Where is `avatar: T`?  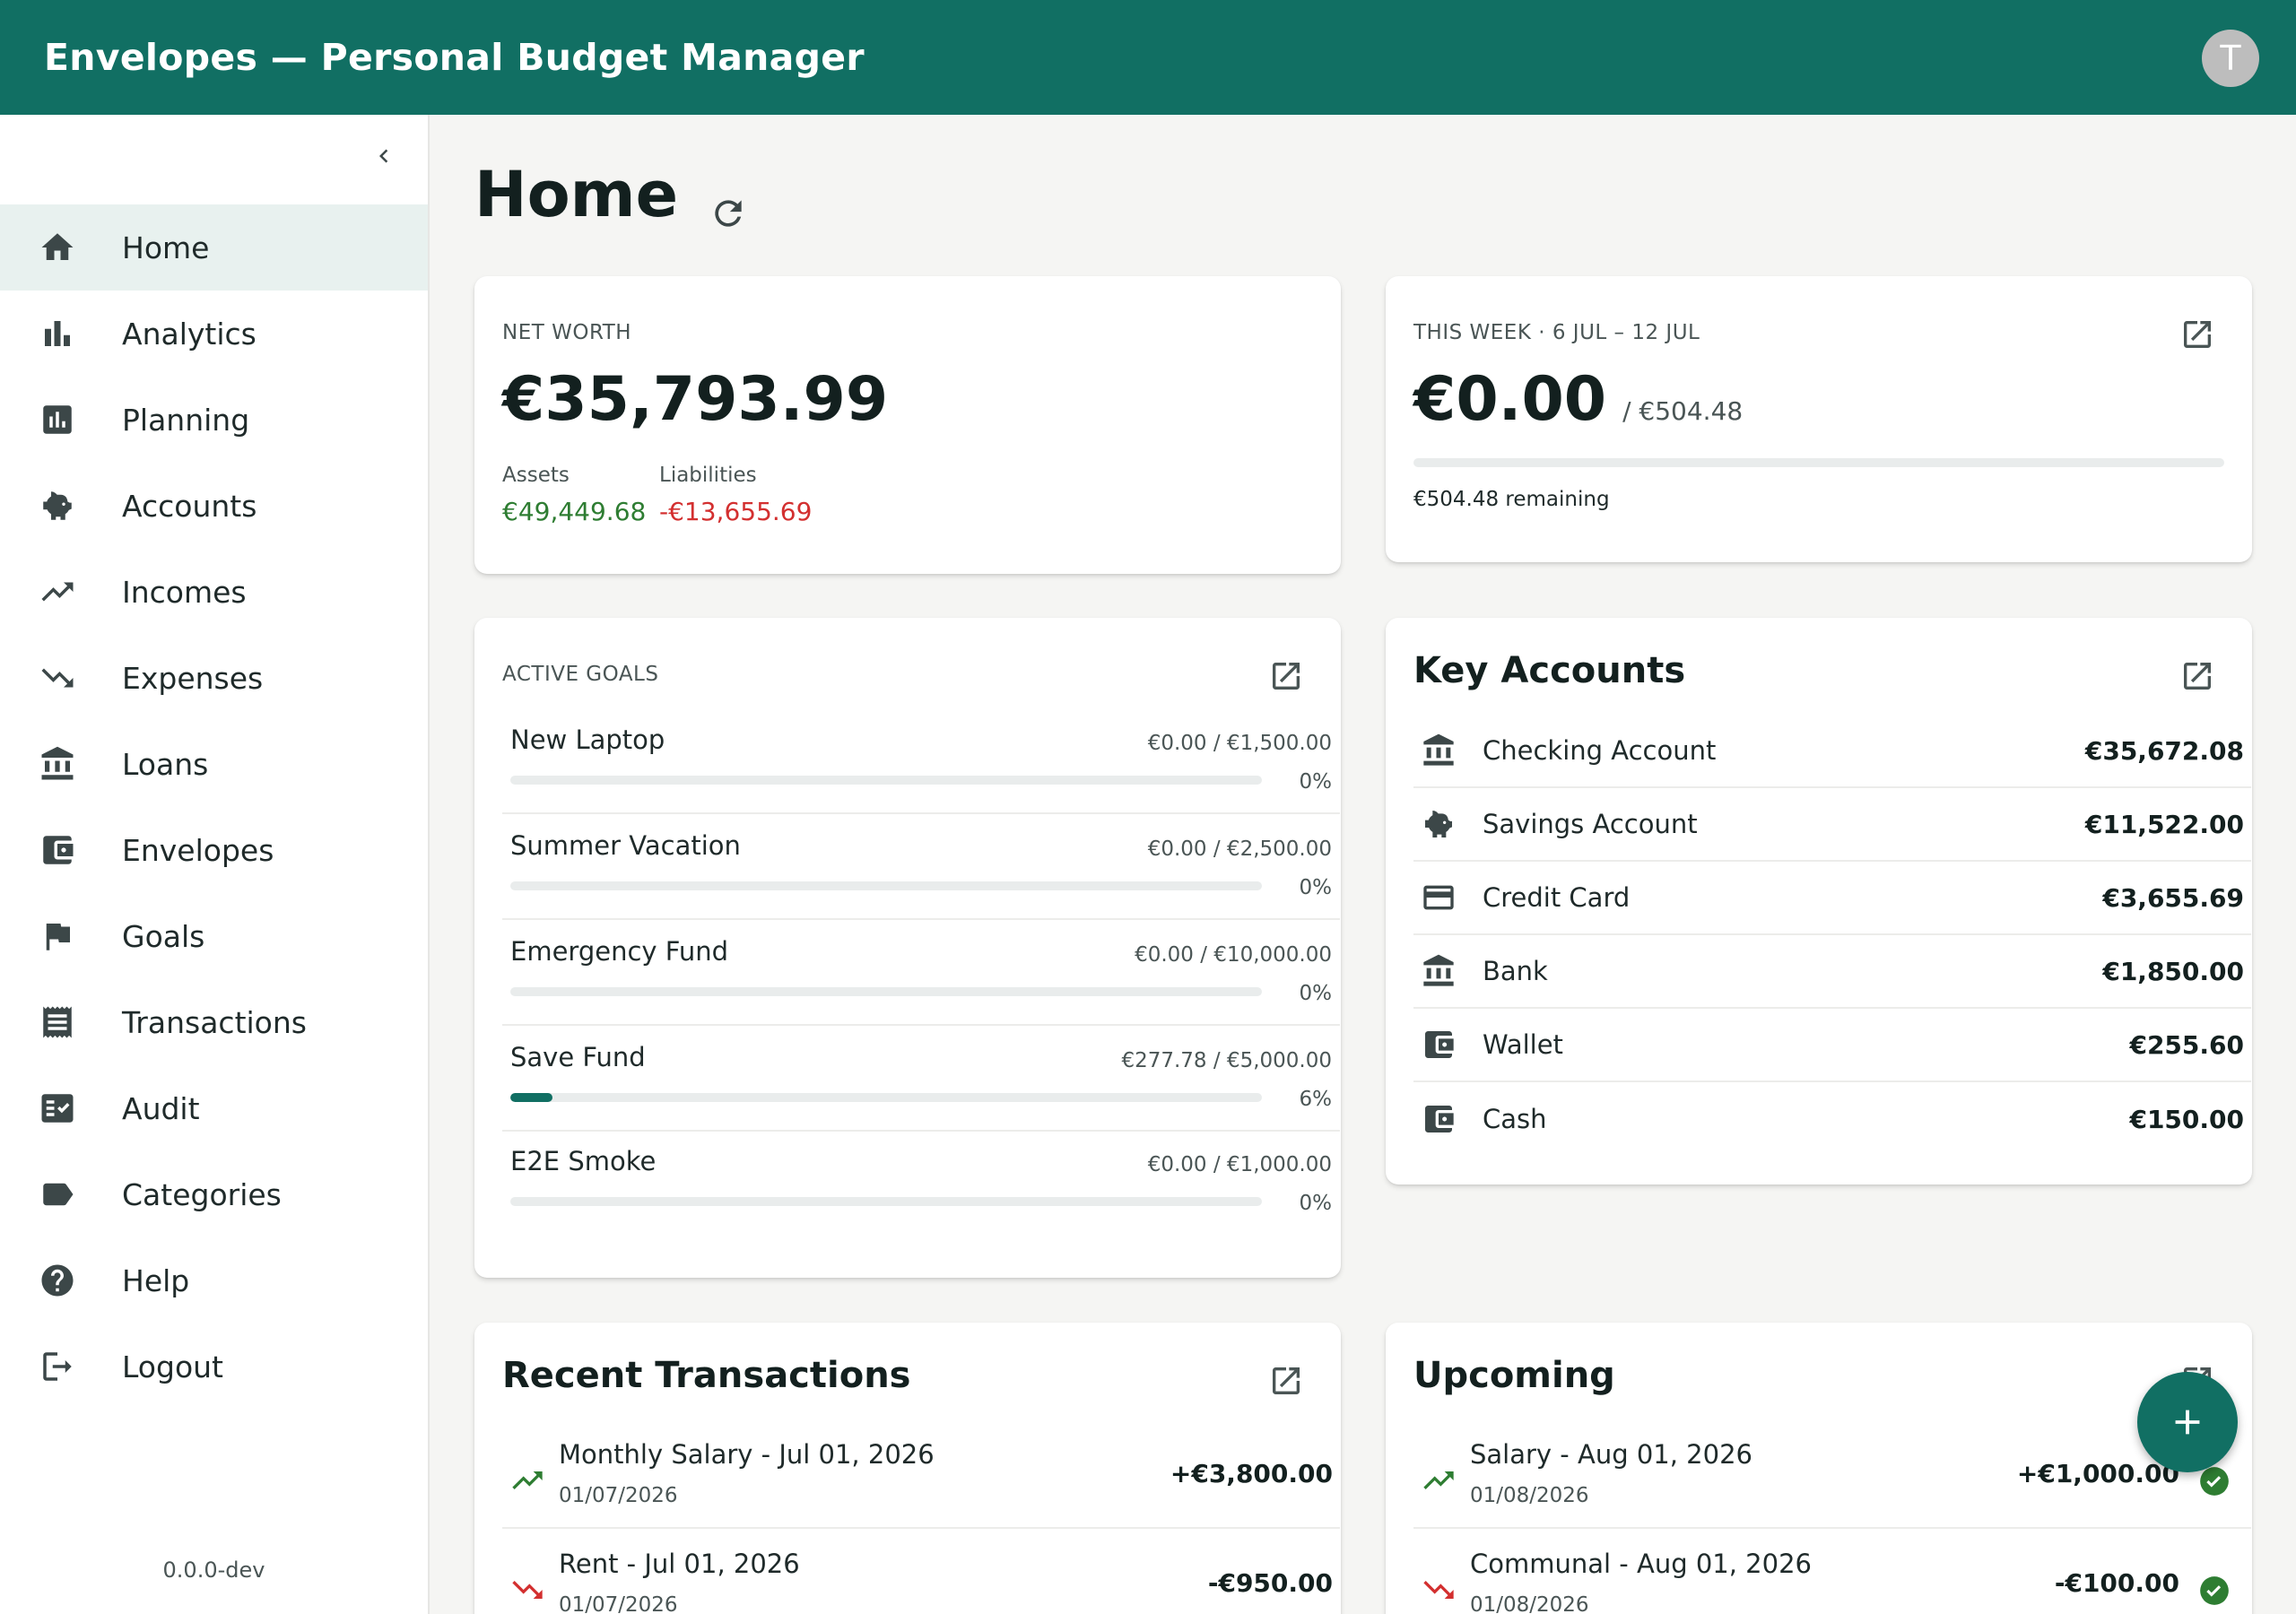
avatar: T is located at coordinates (2230, 58).